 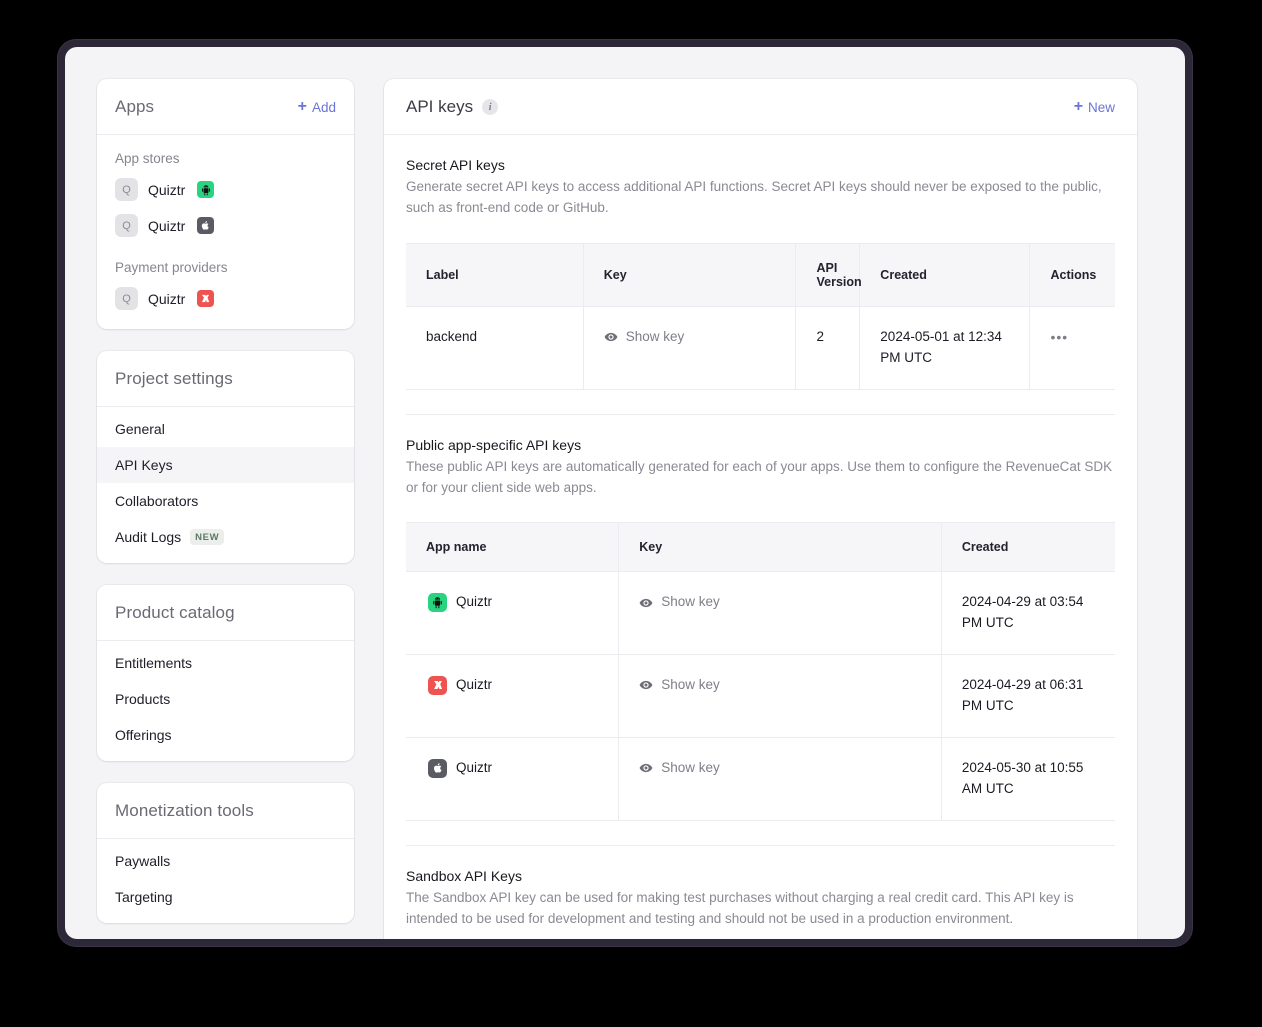 What do you see at coordinates (206, 298) in the screenshot?
I see `stripe-icon` at bounding box center [206, 298].